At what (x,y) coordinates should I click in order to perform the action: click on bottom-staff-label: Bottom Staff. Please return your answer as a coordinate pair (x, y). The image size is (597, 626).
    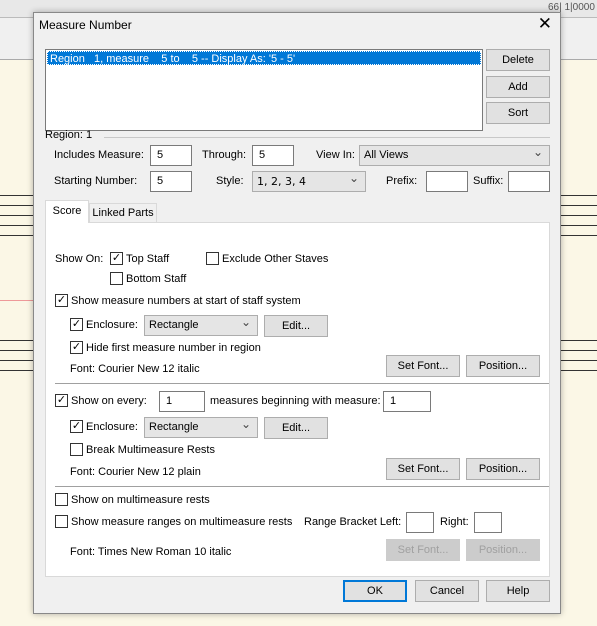
    Looking at the image, I should click on (156, 279).